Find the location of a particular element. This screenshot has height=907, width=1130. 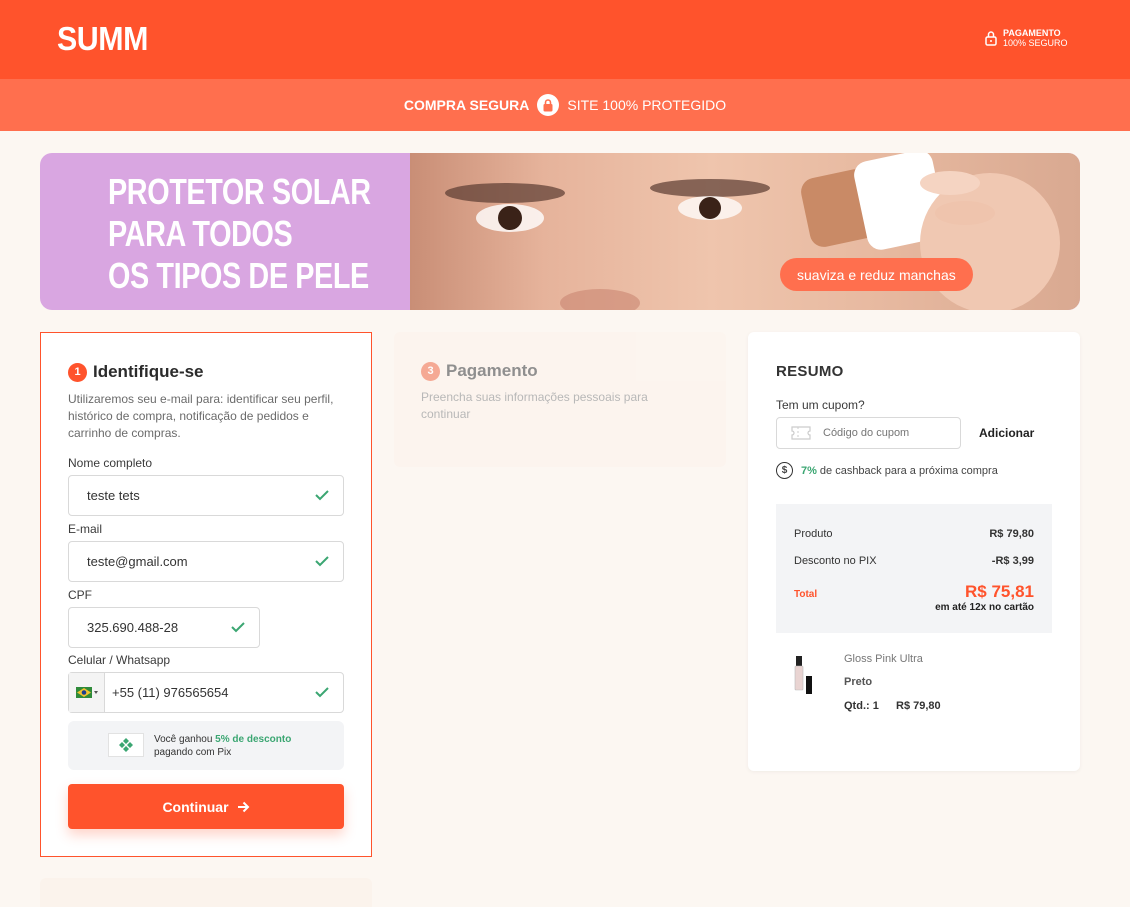

promo-suffix: pagando com Pix is located at coordinates (193, 752).